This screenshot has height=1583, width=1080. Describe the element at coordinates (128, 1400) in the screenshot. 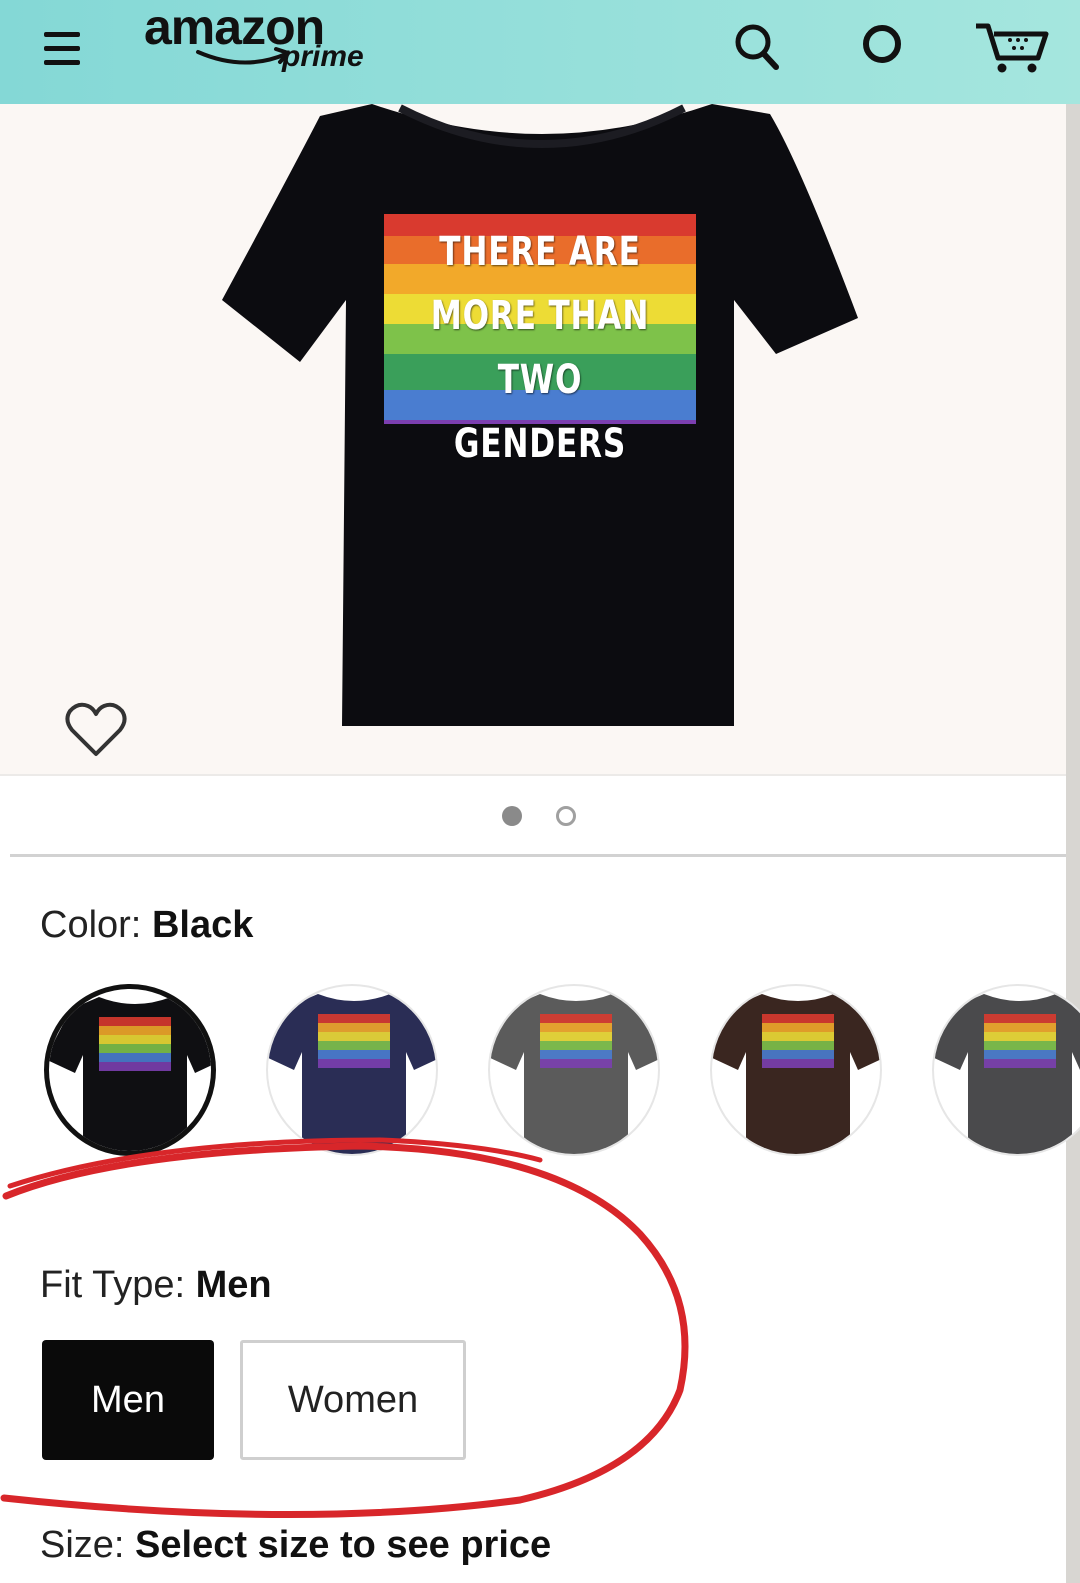

I see `fit-men-button: Men` at that location.